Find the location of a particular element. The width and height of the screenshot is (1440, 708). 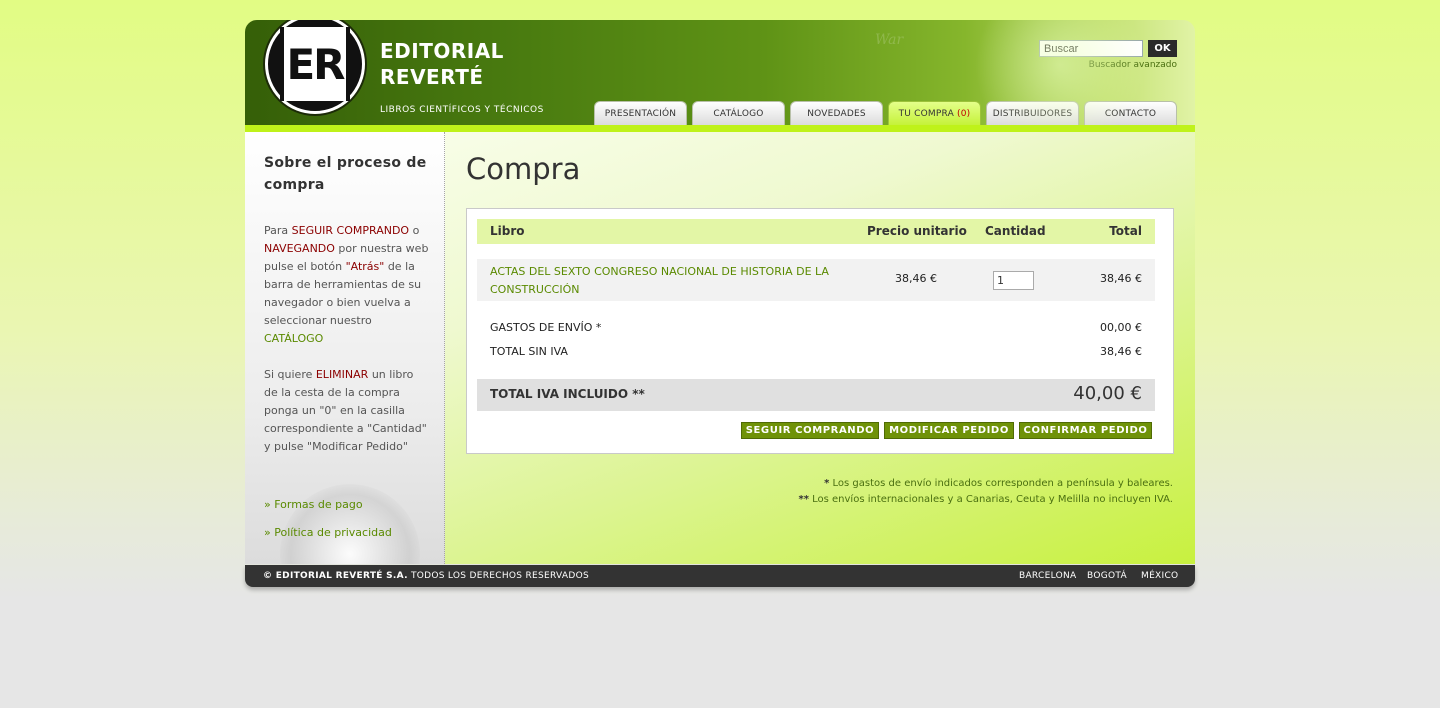

tab-label: NOVEDADES is located at coordinates (836, 114).